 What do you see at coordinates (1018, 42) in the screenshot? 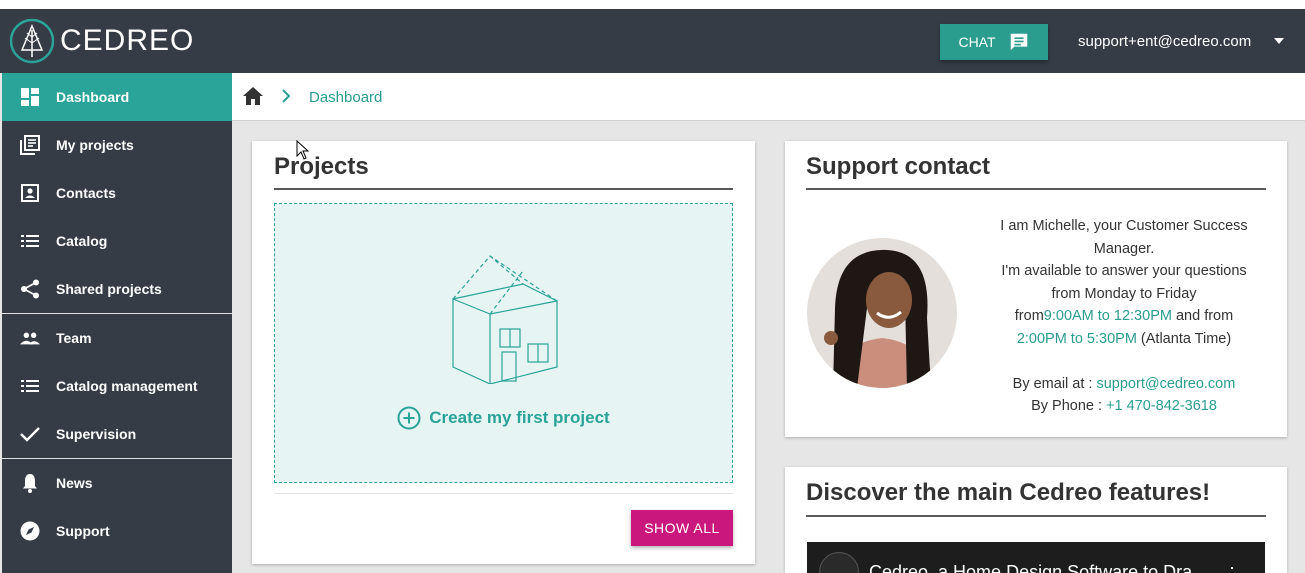
I see `chat-bubble-icon` at bounding box center [1018, 42].